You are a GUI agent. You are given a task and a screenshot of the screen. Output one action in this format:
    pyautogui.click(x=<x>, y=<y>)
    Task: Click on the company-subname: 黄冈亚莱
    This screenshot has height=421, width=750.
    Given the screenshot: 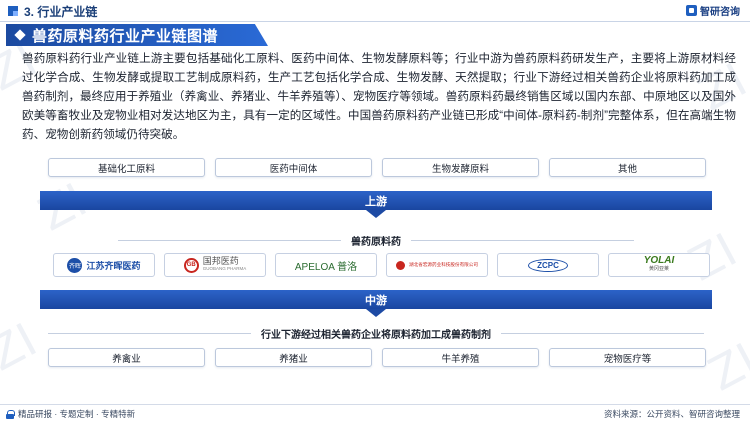 What is the action you would take?
    pyautogui.click(x=658, y=269)
    